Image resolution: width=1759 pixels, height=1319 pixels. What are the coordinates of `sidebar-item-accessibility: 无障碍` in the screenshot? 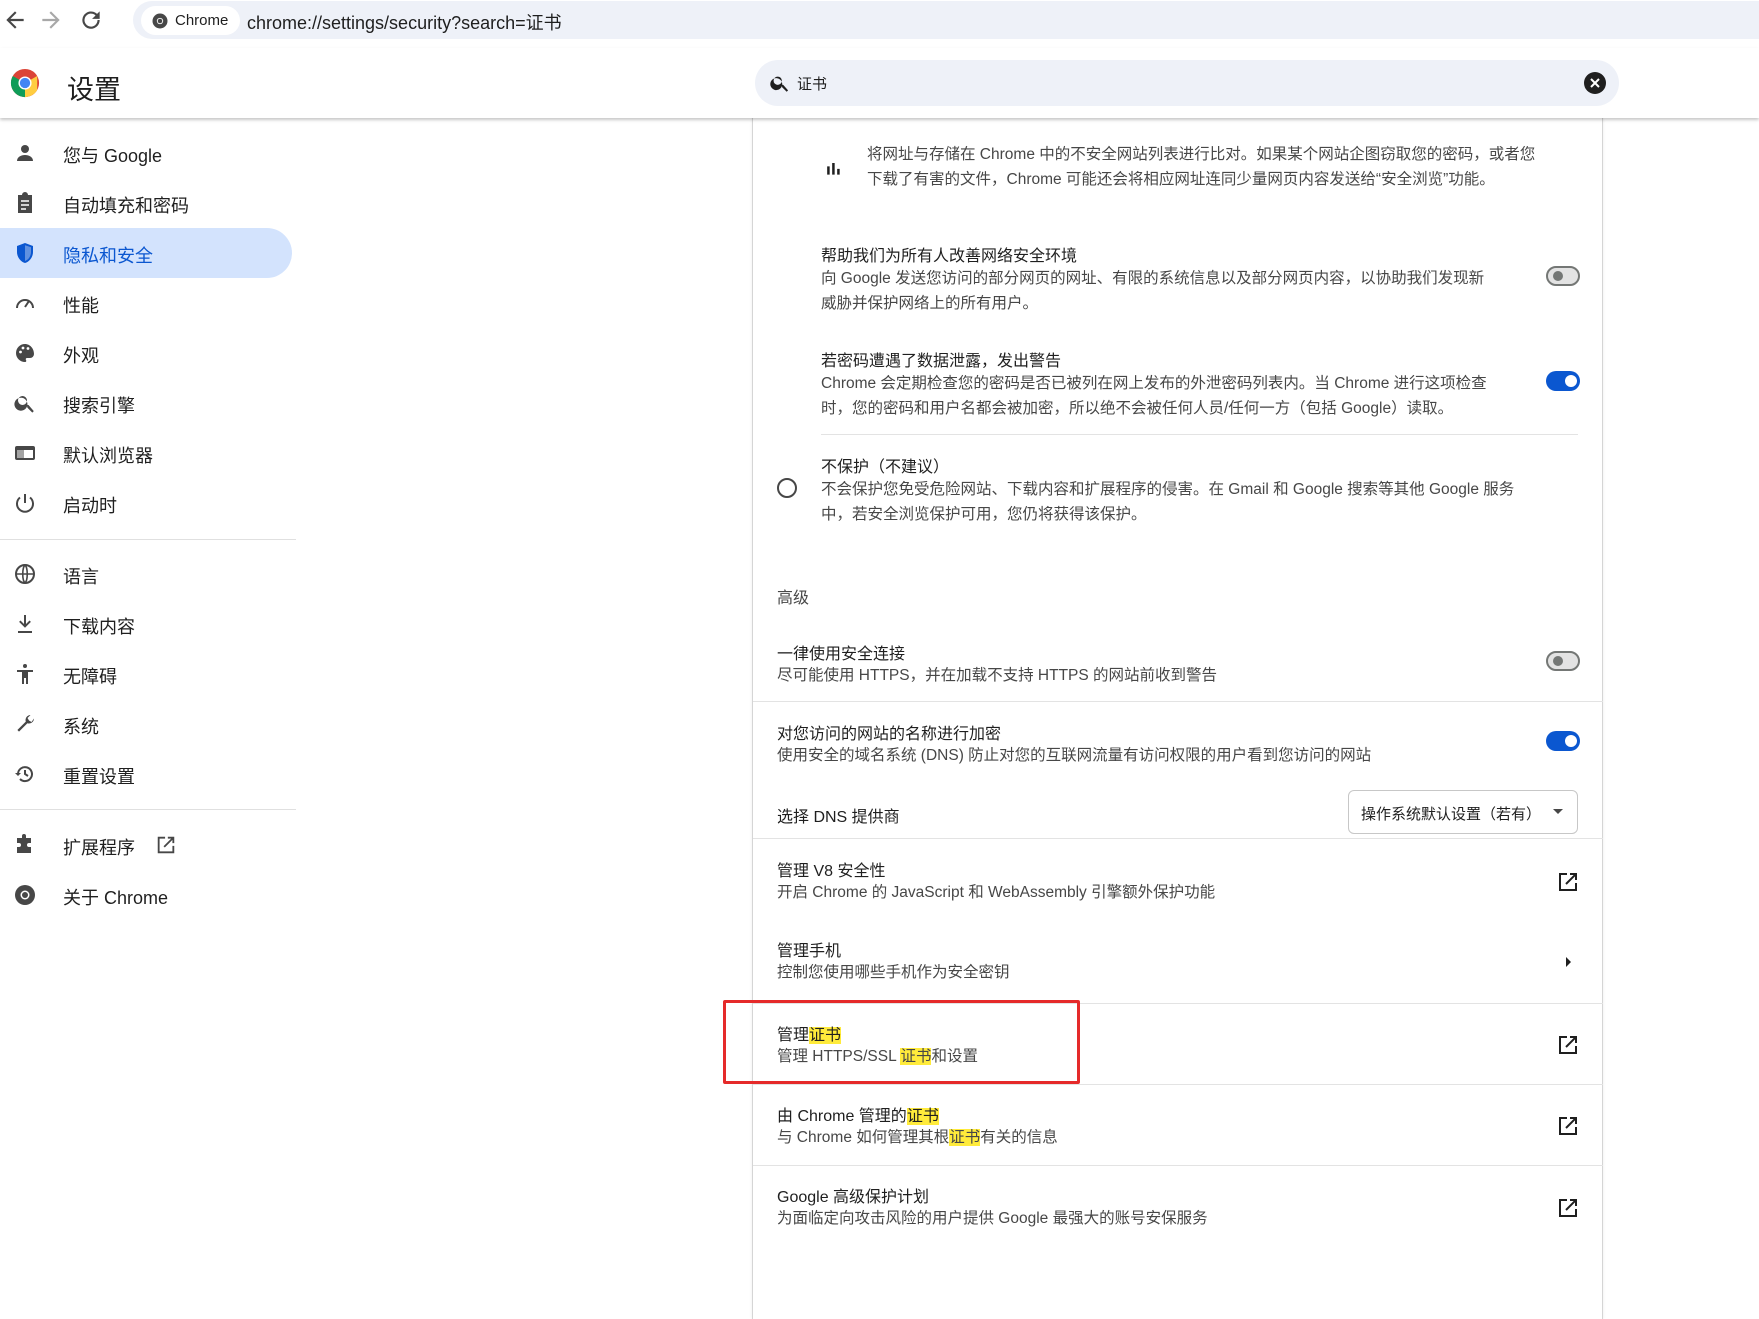 It's located at (146, 674).